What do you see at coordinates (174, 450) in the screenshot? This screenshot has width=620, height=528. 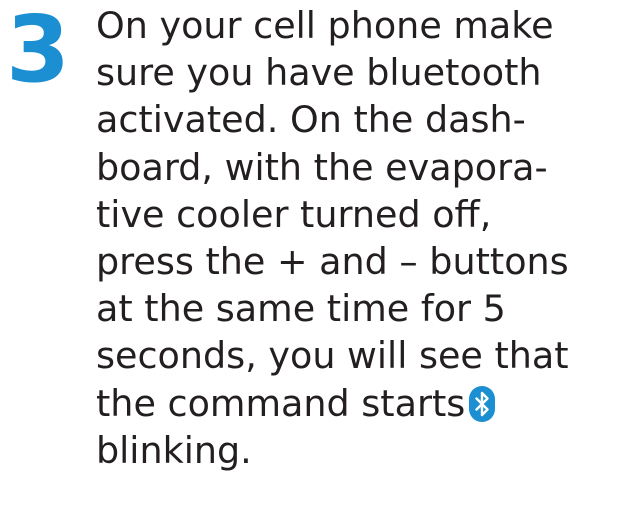 I see `instruction-line-10: blinking.` at bounding box center [174, 450].